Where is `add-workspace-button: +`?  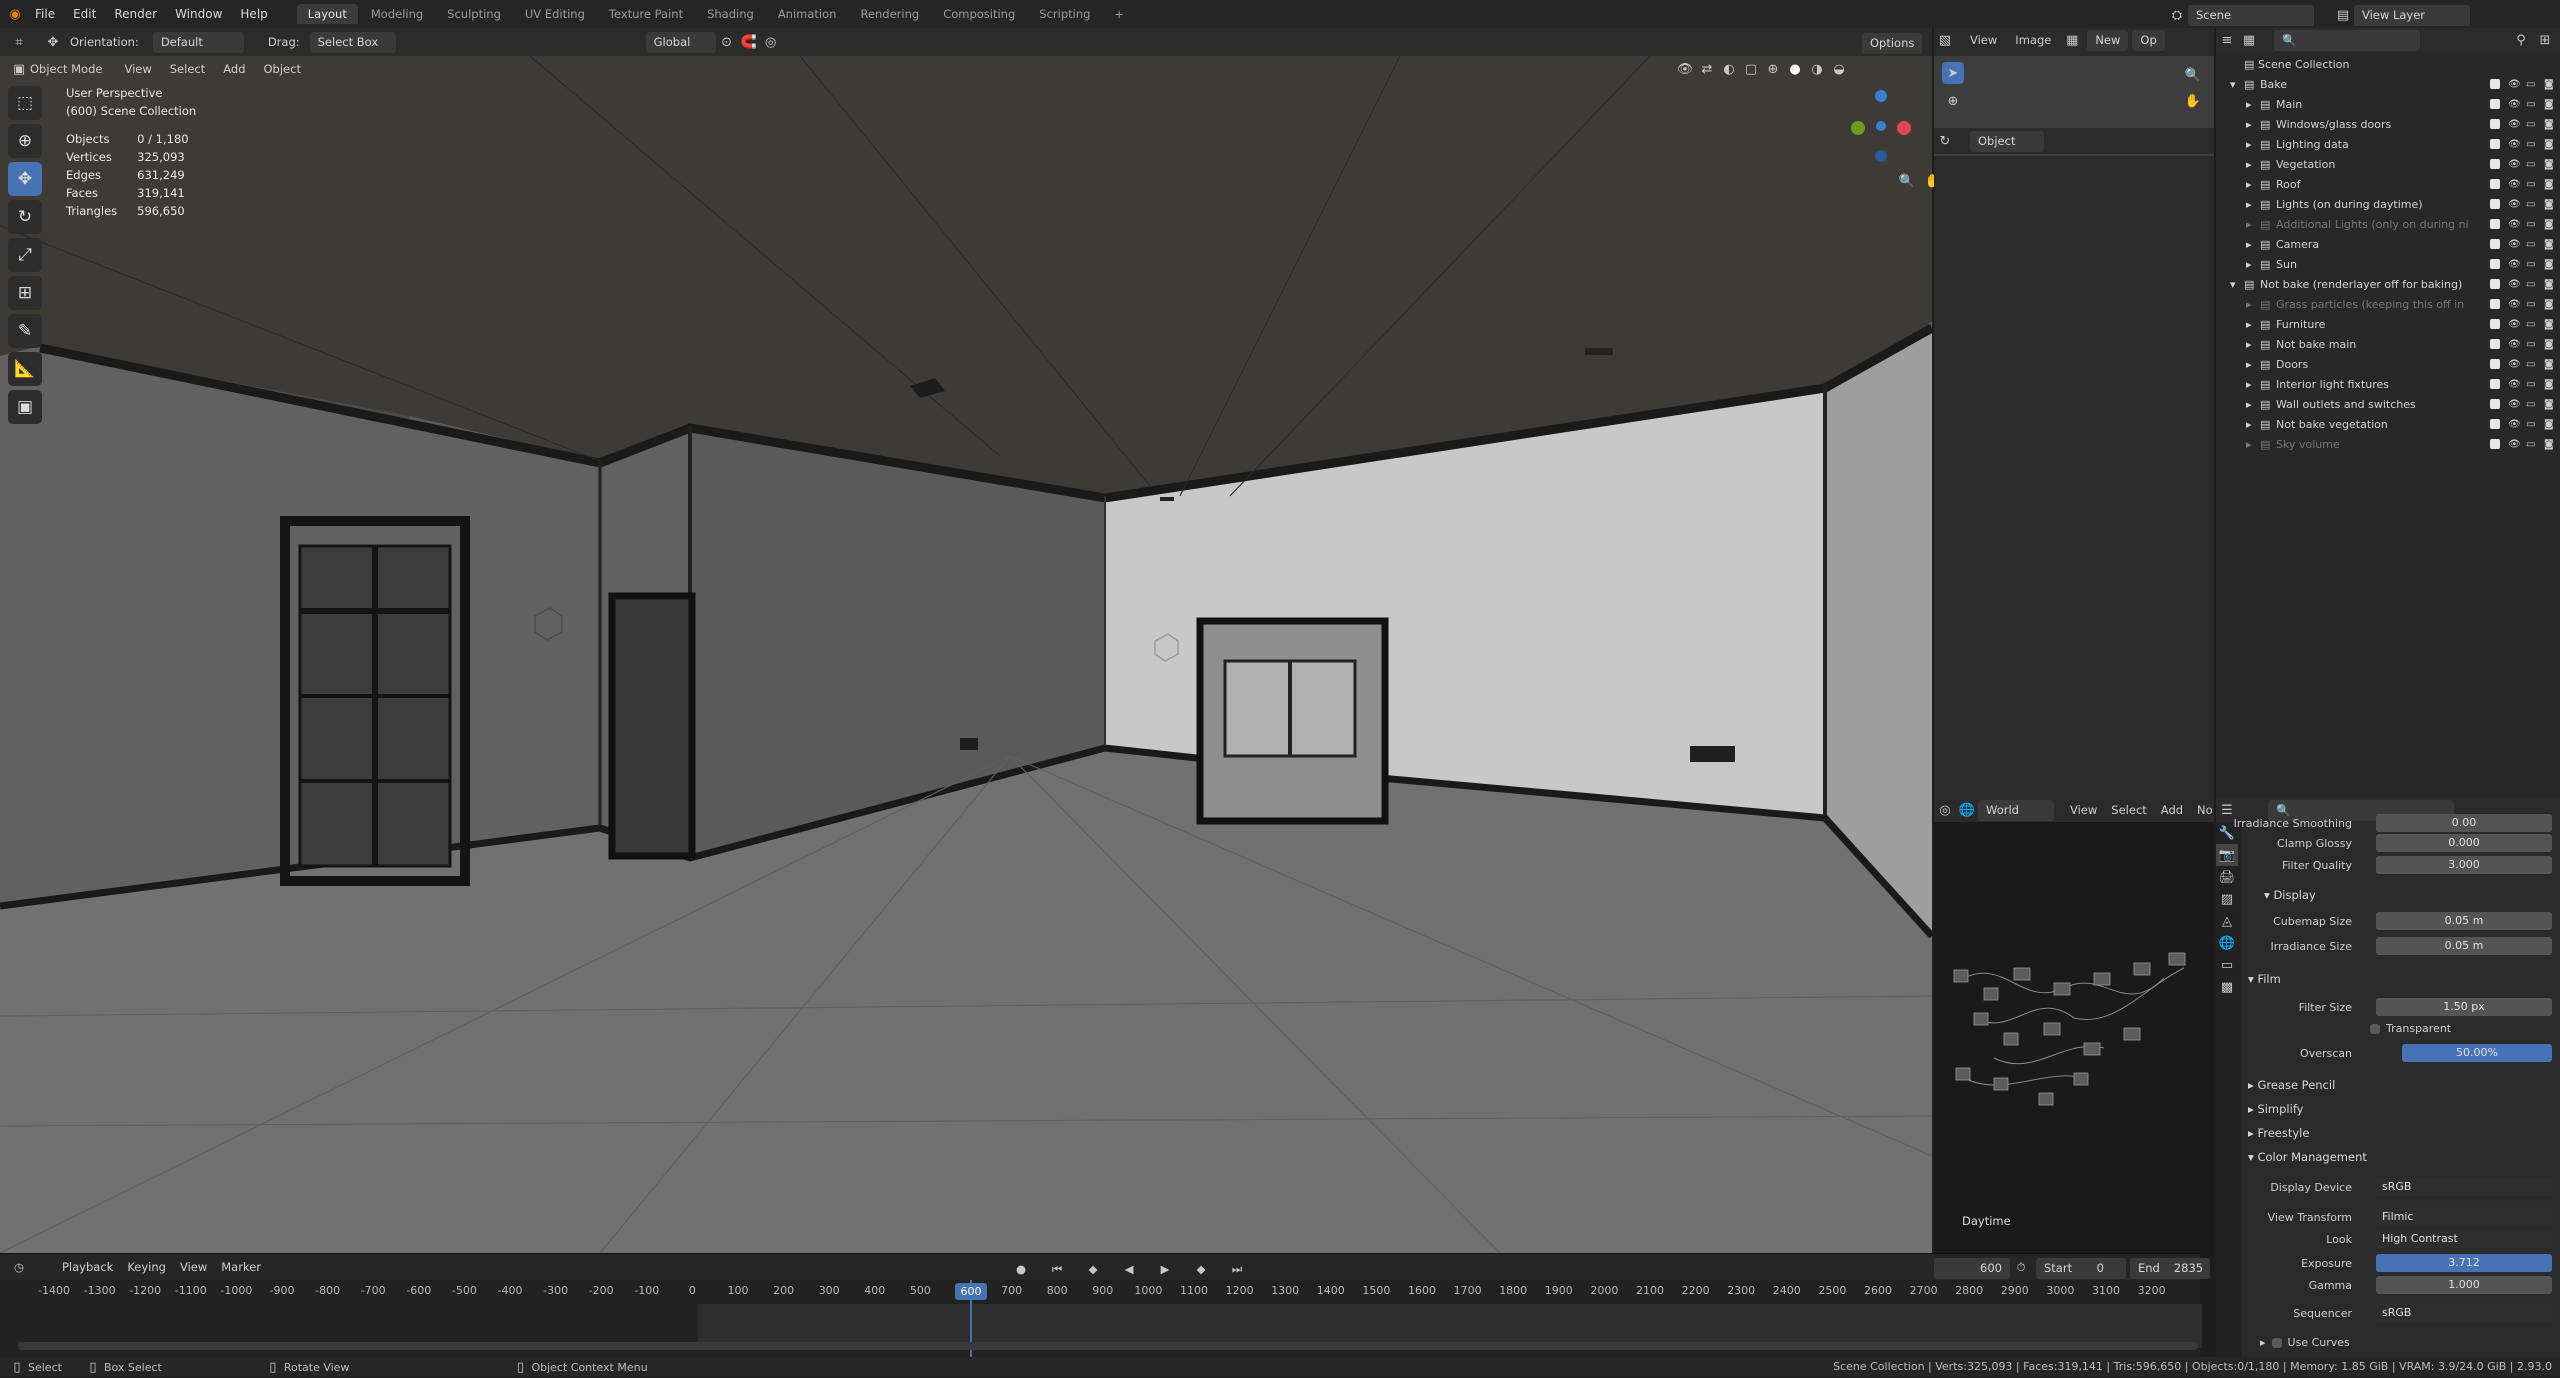
add-workspace-button: + is located at coordinates (1119, 14).